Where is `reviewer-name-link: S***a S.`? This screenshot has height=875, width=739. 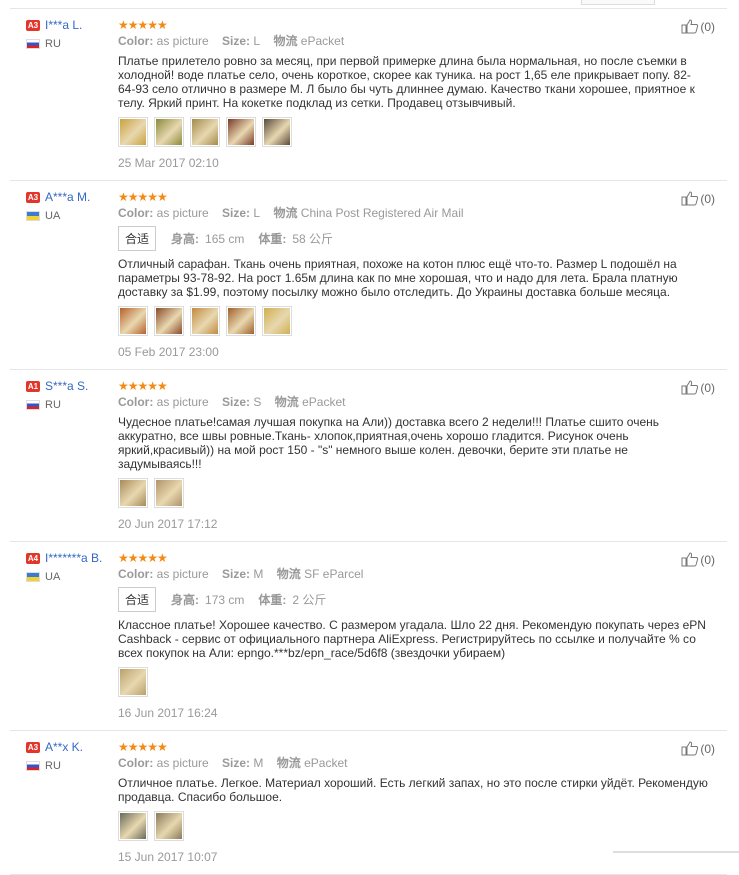 reviewer-name-link: S***a S. is located at coordinates (66, 386).